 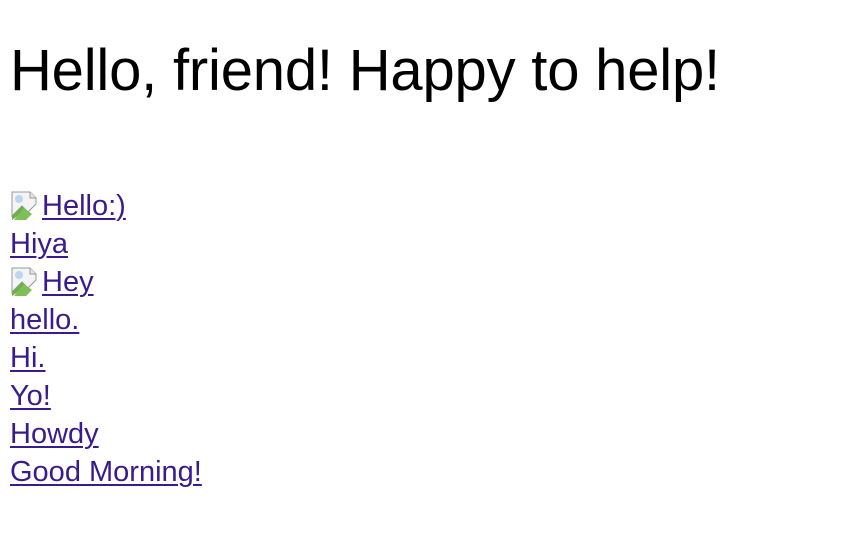 I want to click on list-item: Yo!, so click(x=210, y=396).